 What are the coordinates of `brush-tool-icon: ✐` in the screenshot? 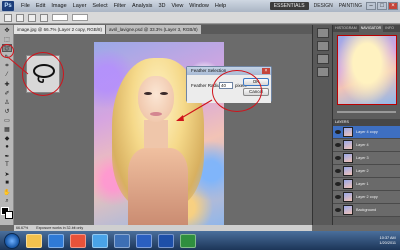 It's located at (7, 93).